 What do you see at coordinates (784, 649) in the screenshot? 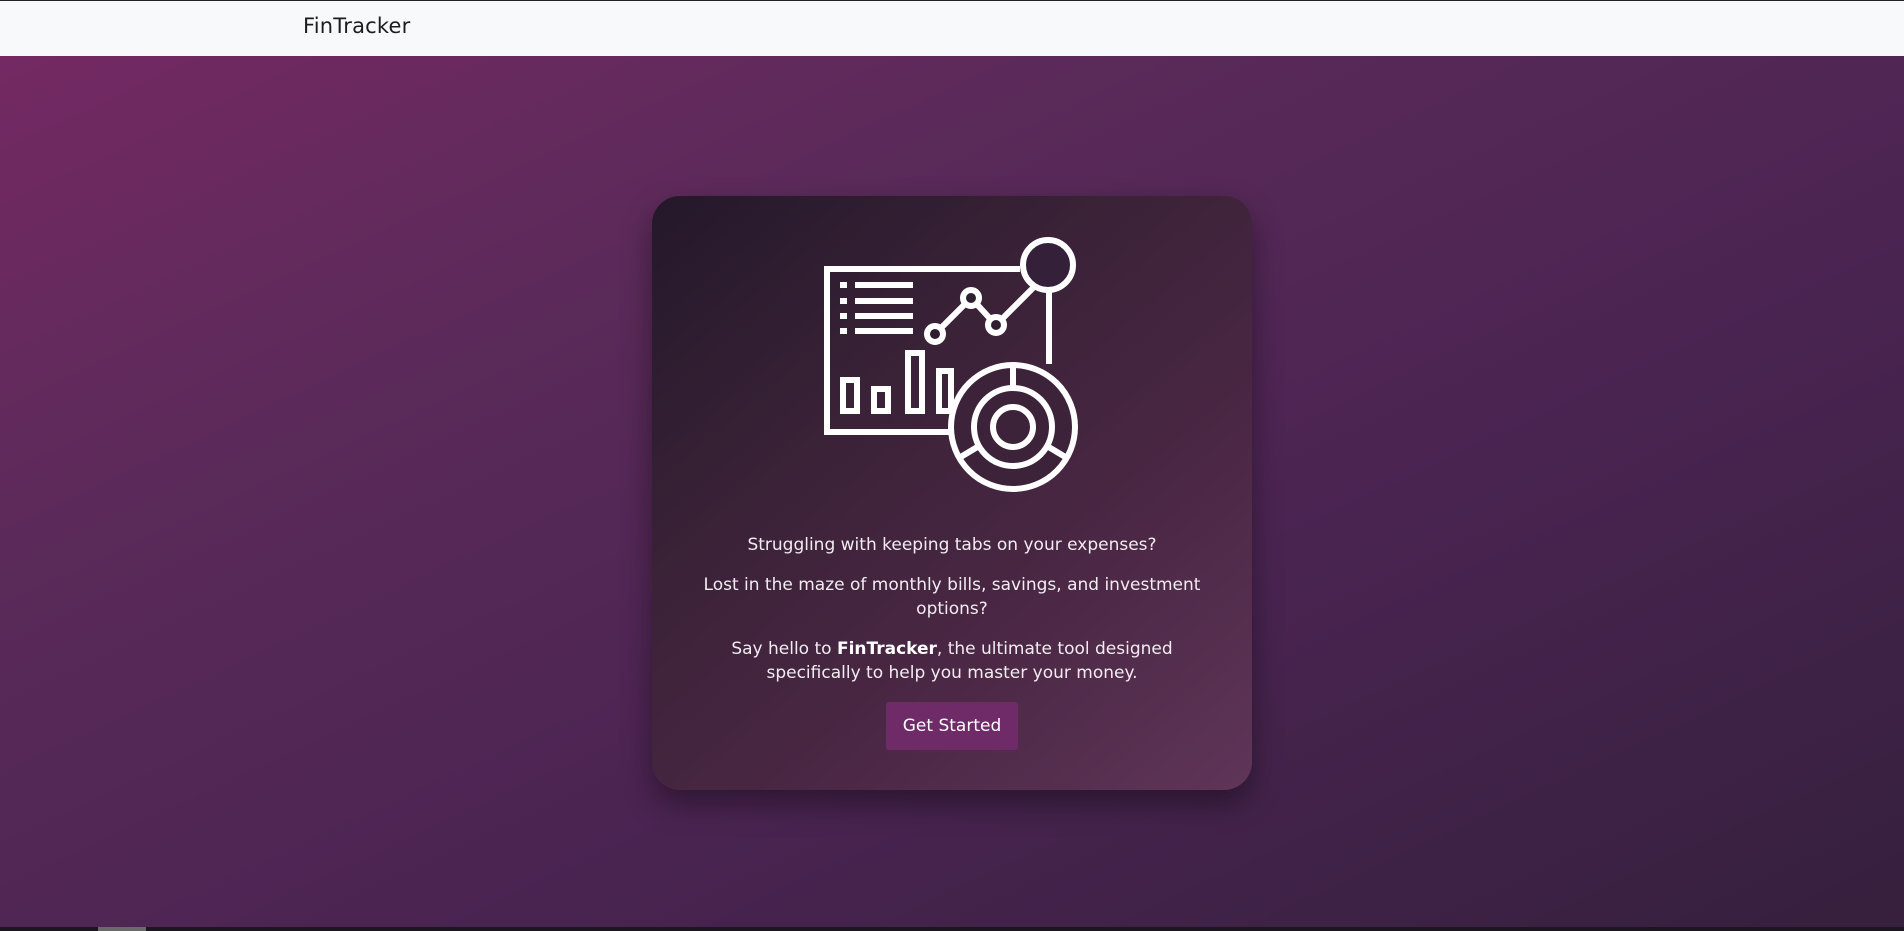
I see `intro-pitch-prefix: Say hello to` at bounding box center [784, 649].